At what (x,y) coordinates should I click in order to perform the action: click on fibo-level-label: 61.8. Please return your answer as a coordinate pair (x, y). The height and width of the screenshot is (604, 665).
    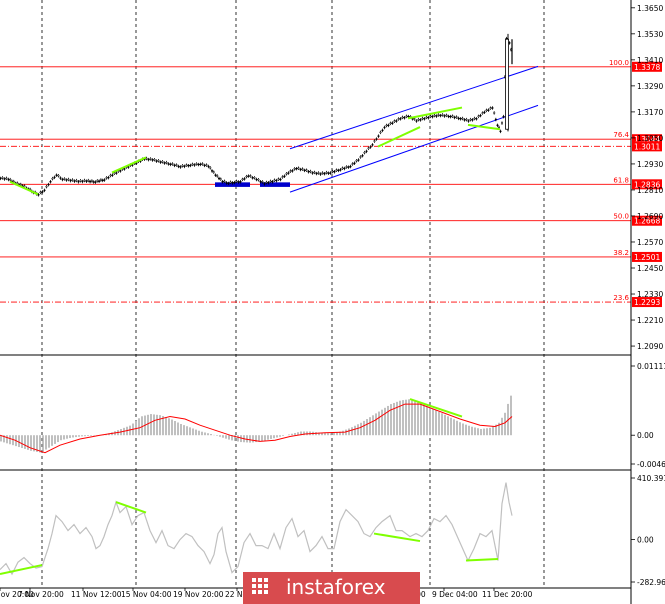
    Looking at the image, I should click on (621, 180).